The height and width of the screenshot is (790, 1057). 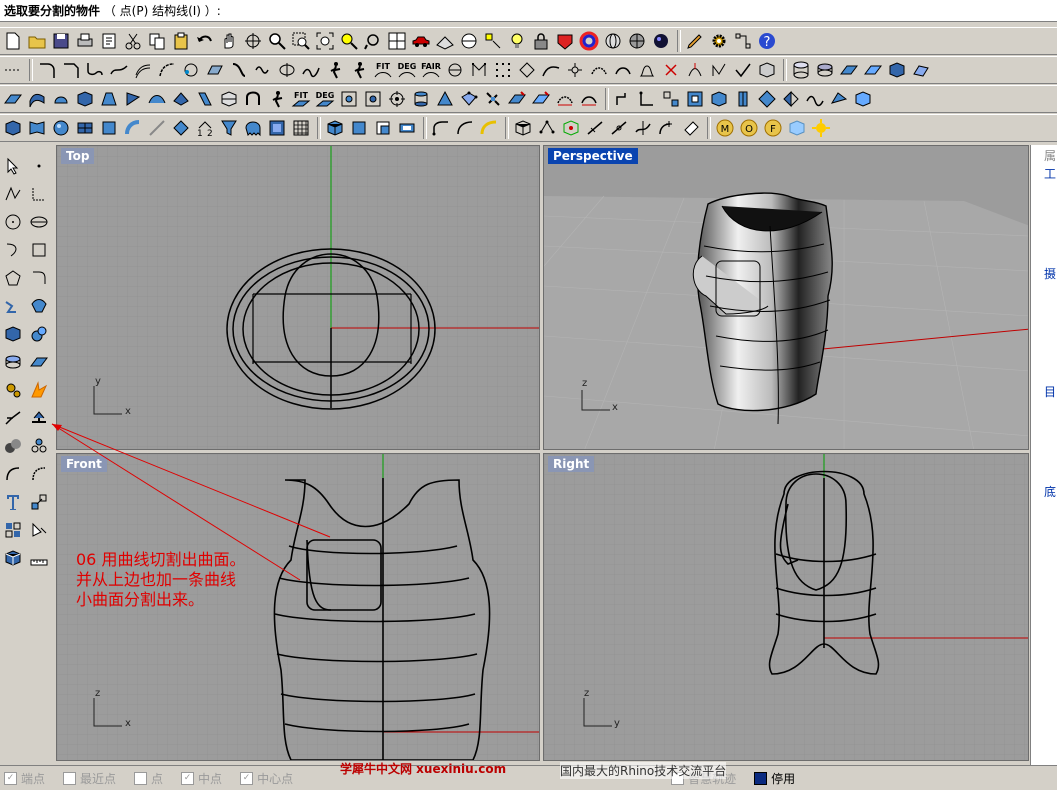 I want to click on pts-box-icon, so click(x=547, y=128).